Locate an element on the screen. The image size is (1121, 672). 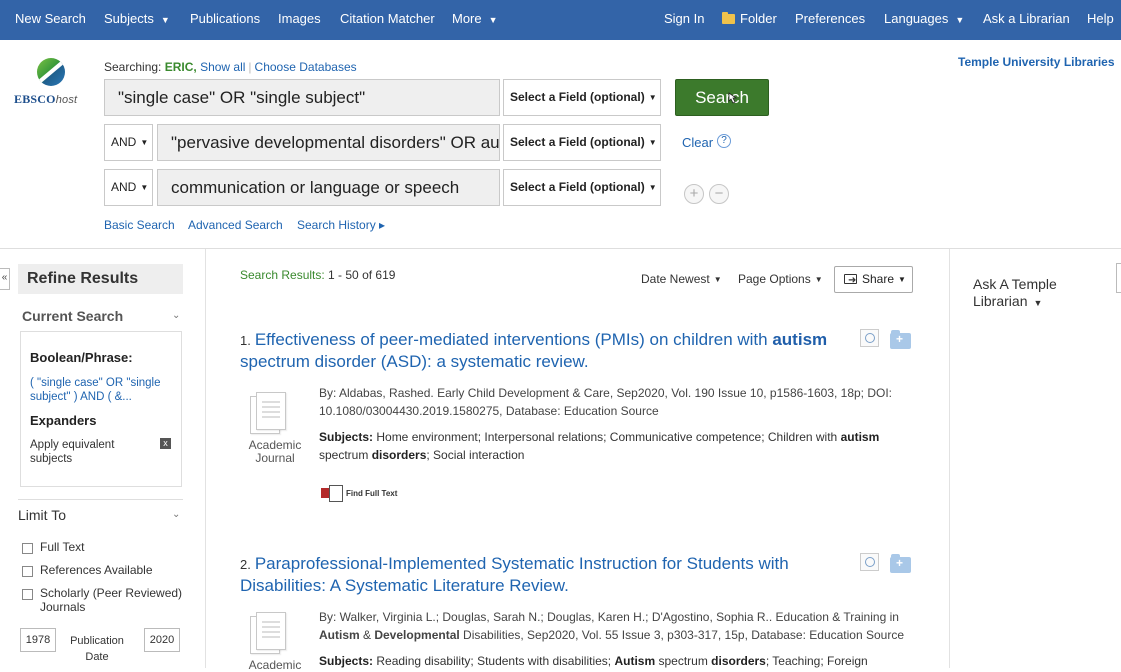
field-select-label: Select a Field (optional) is located at coordinates (577, 142).